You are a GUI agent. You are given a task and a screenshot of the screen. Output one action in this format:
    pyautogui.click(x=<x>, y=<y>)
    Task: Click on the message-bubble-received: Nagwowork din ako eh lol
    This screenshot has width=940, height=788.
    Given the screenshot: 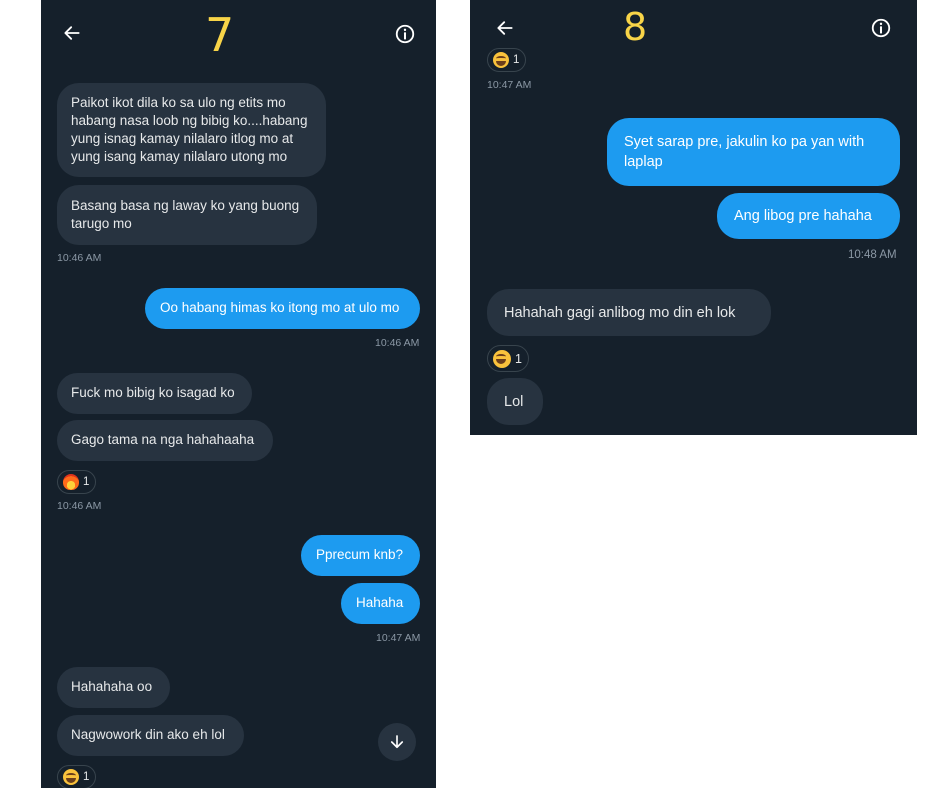 What is the action you would take?
    pyautogui.click(x=150, y=735)
    